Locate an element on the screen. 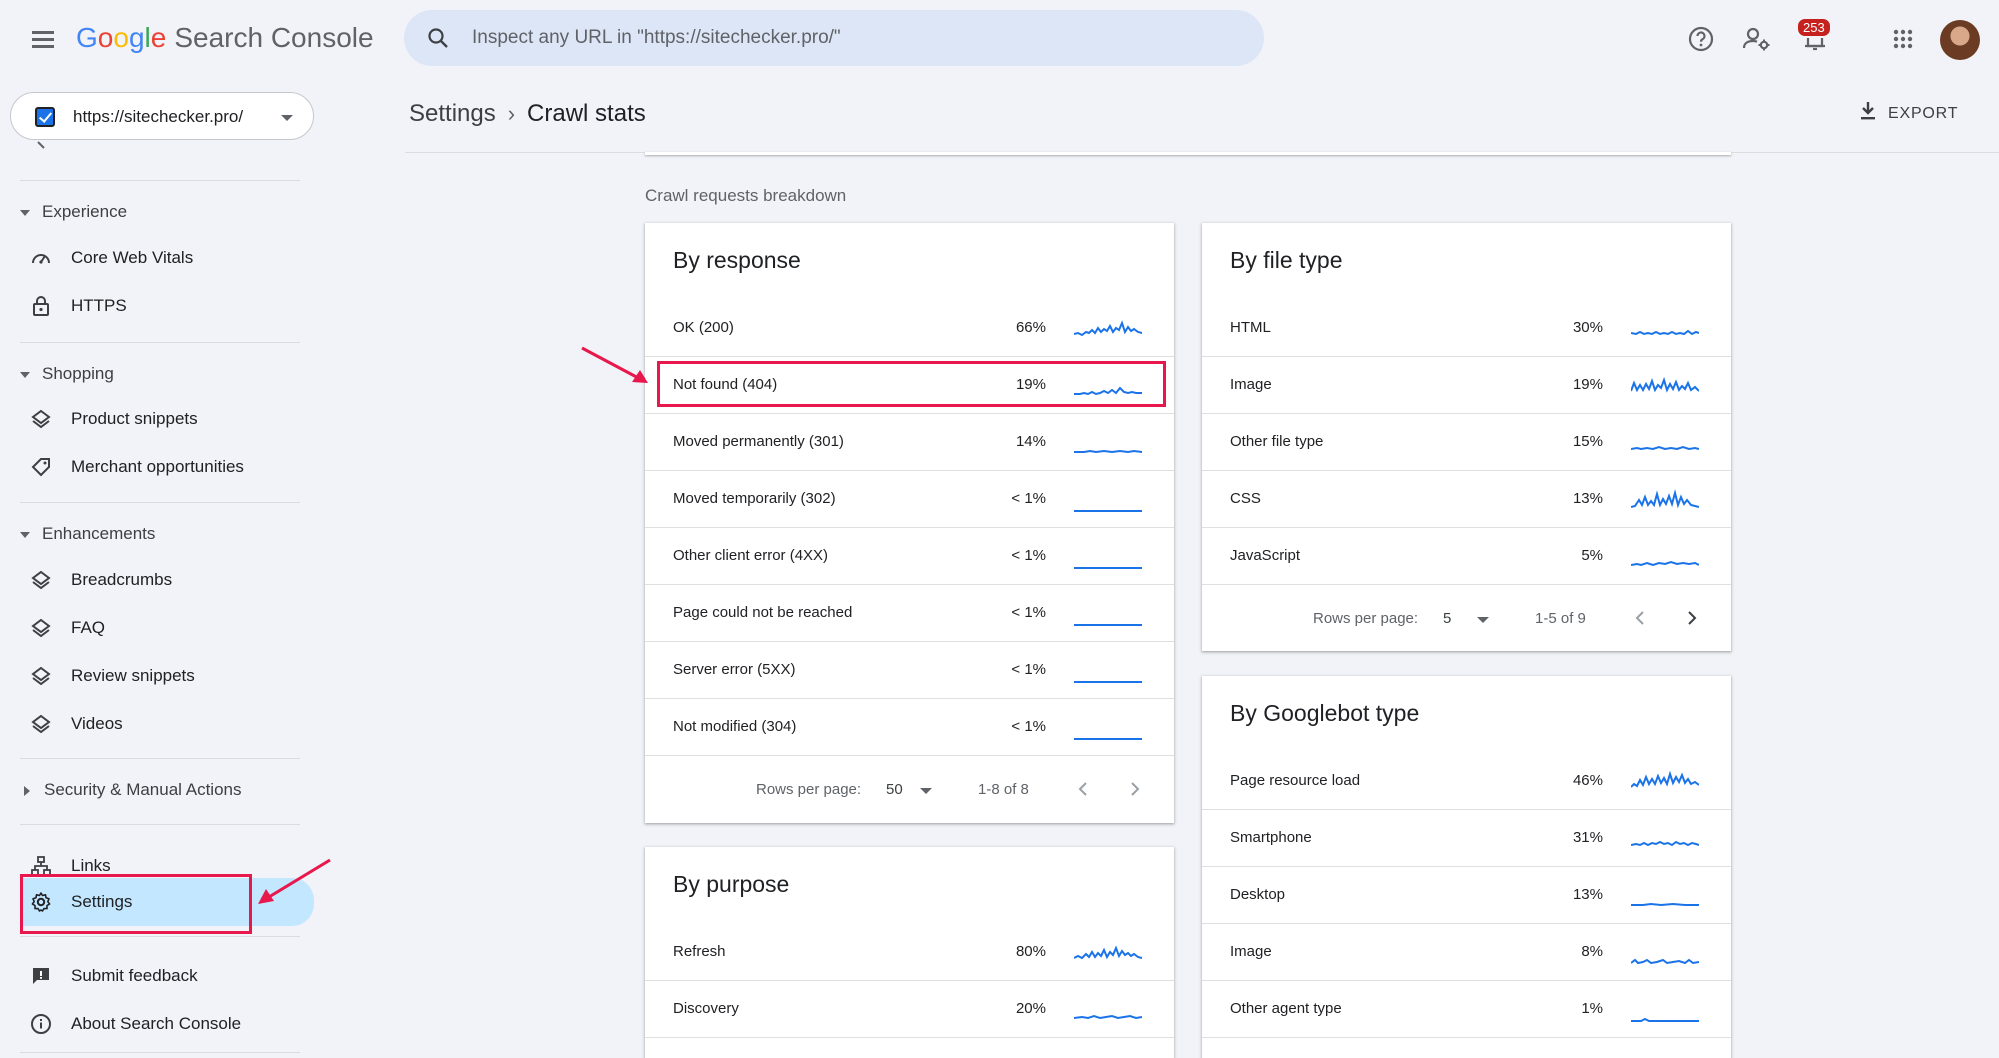 Image resolution: width=1999 pixels, height=1058 pixels. section-title: Crawl requests breakdown is located at coordinates (746, 195).